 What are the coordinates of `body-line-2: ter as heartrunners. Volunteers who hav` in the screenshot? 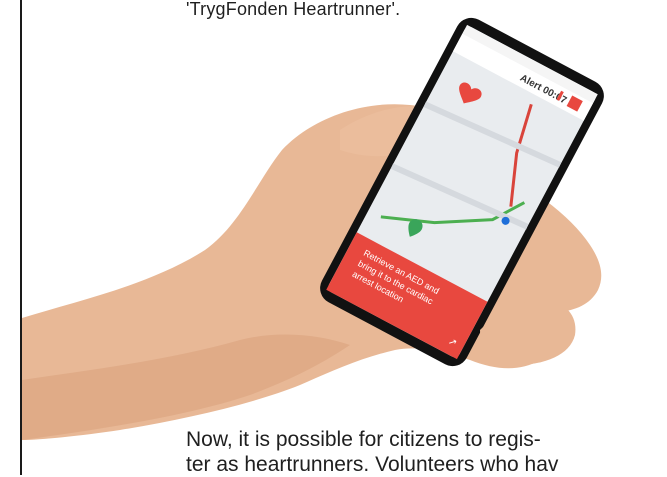 It's located at (372, 464).